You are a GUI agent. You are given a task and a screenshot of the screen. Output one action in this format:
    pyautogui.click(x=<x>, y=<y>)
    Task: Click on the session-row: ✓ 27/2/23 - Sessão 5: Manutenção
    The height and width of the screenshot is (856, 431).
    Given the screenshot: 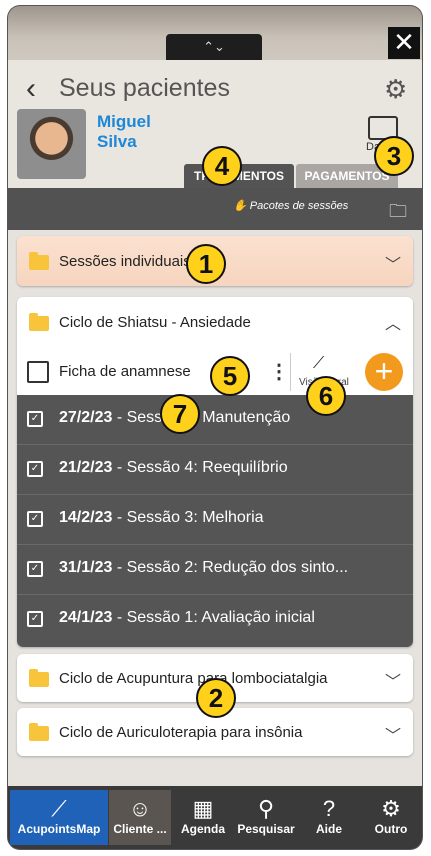 What is the action you would take?
    pyautogui.click(x=215, y=420)
    